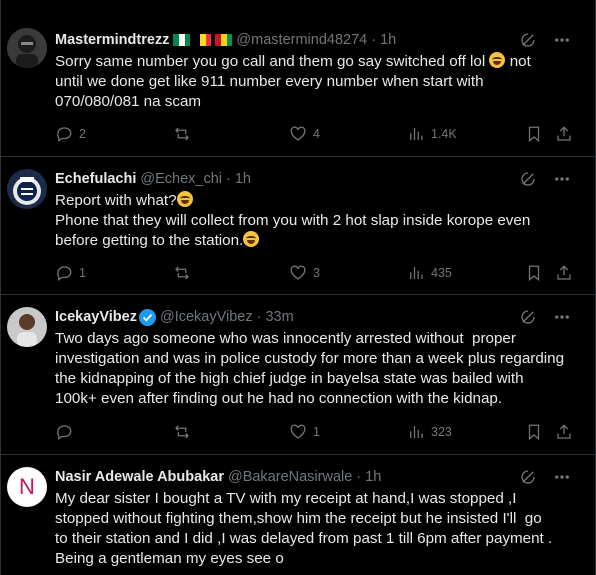 Image resolution: width=596 pixels, height=575 pixels. I want to click on handle: @mastermind48274, so click(301, 40).